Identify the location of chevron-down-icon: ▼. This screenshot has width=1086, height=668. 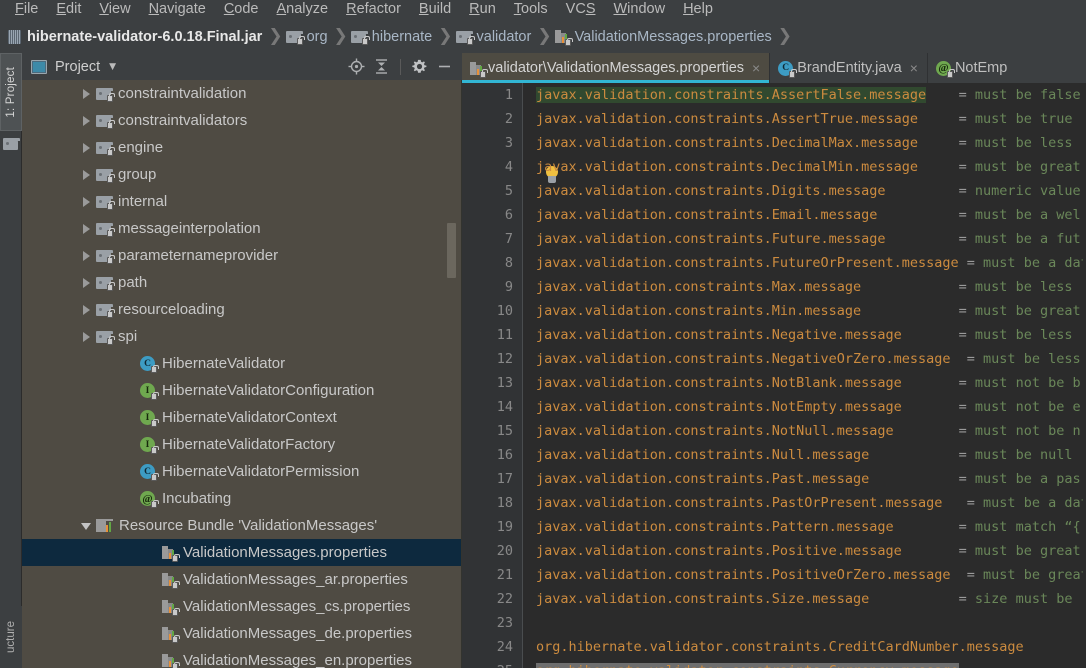
(112, 67).